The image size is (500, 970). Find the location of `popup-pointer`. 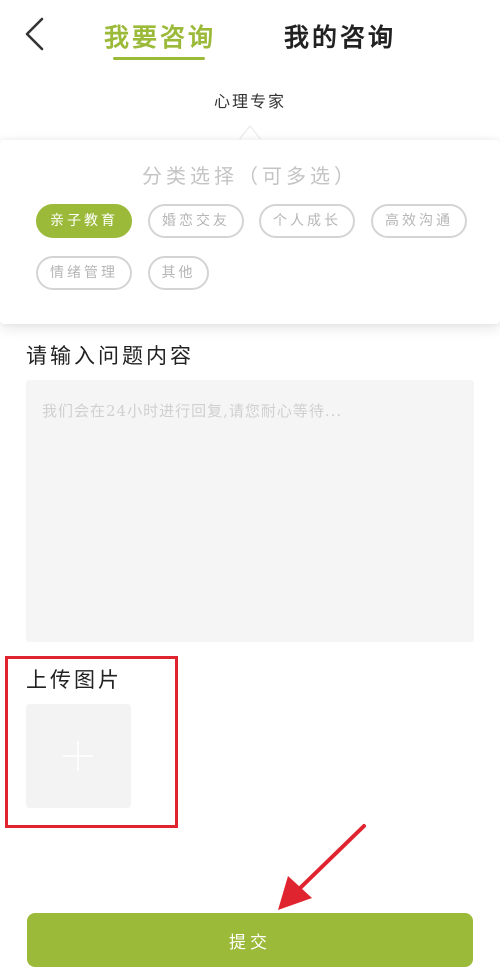

popup-pointer is located at coordinates (250, 133).